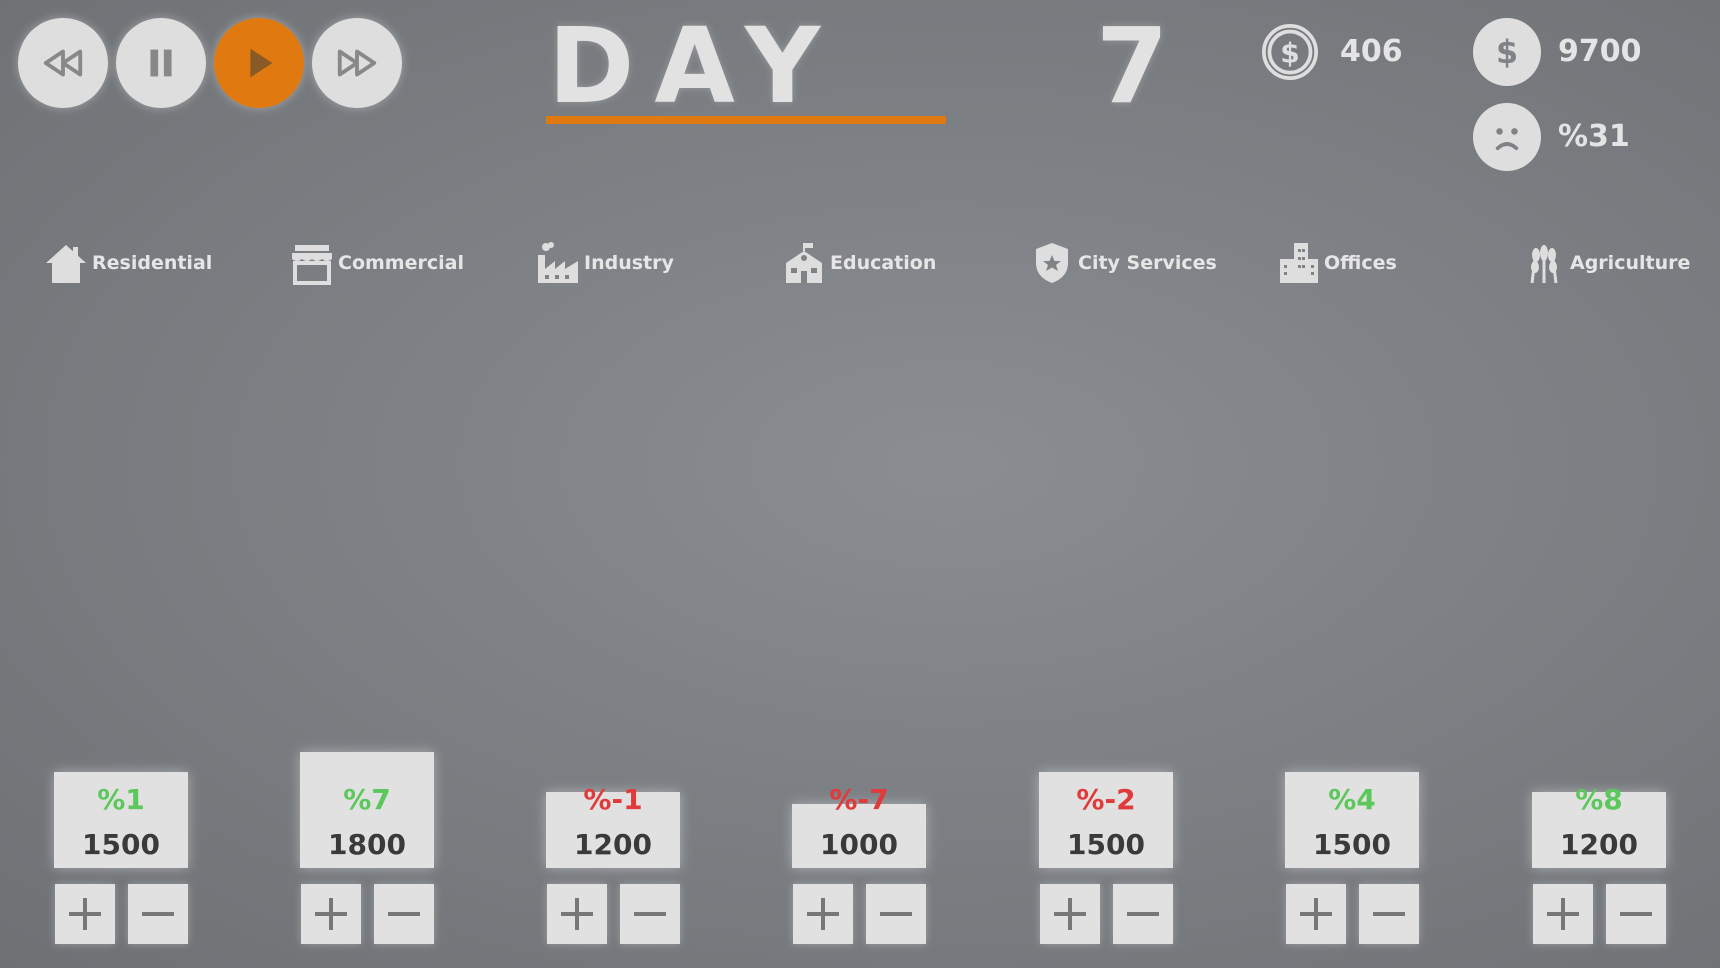  I want to click on coin-icon: $, so click(1290, 52).